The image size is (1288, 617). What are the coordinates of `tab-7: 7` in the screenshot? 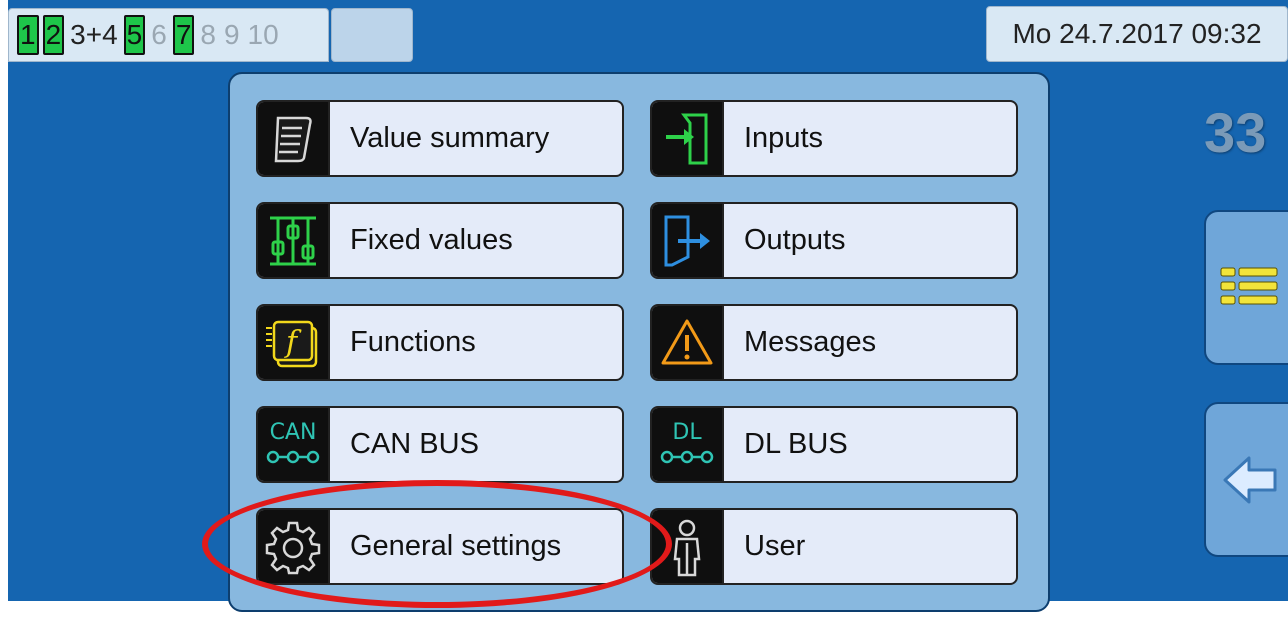 It's located at (183, 35).